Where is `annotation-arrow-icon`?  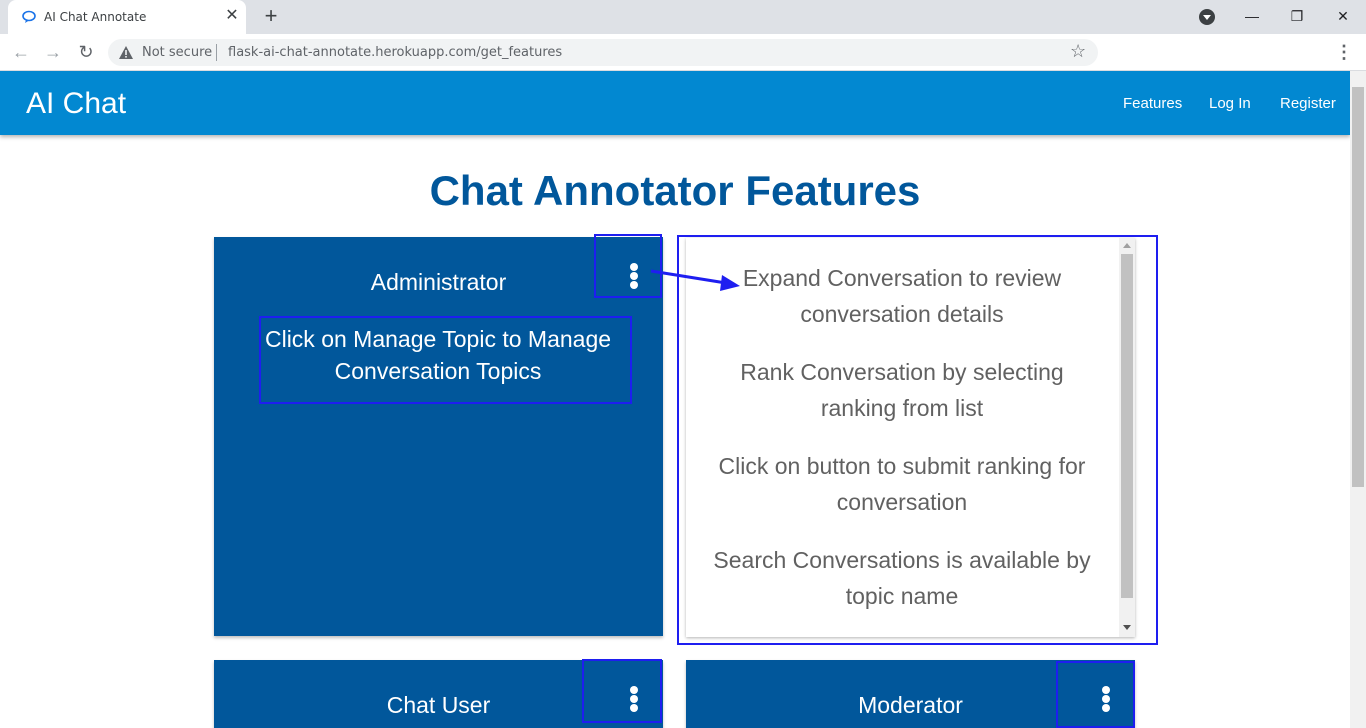
annotation-arrow-icon is located at coordinates (695, 280).